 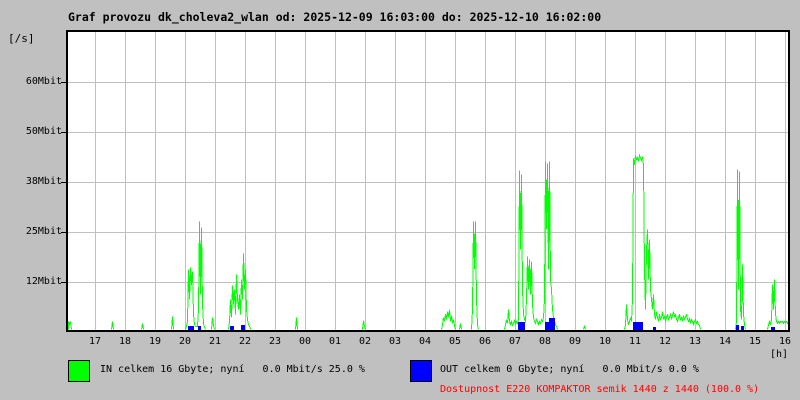 I want to click on x-axis-tick-label: 10, so click(x=605, y=341).